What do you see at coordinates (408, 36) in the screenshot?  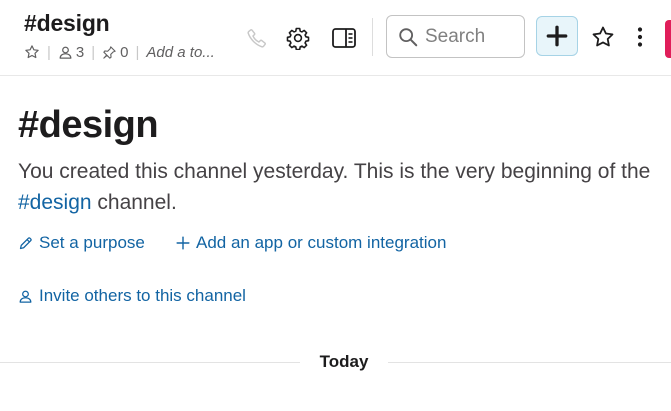 I see `search-icon` at bounding box center [408, 36].